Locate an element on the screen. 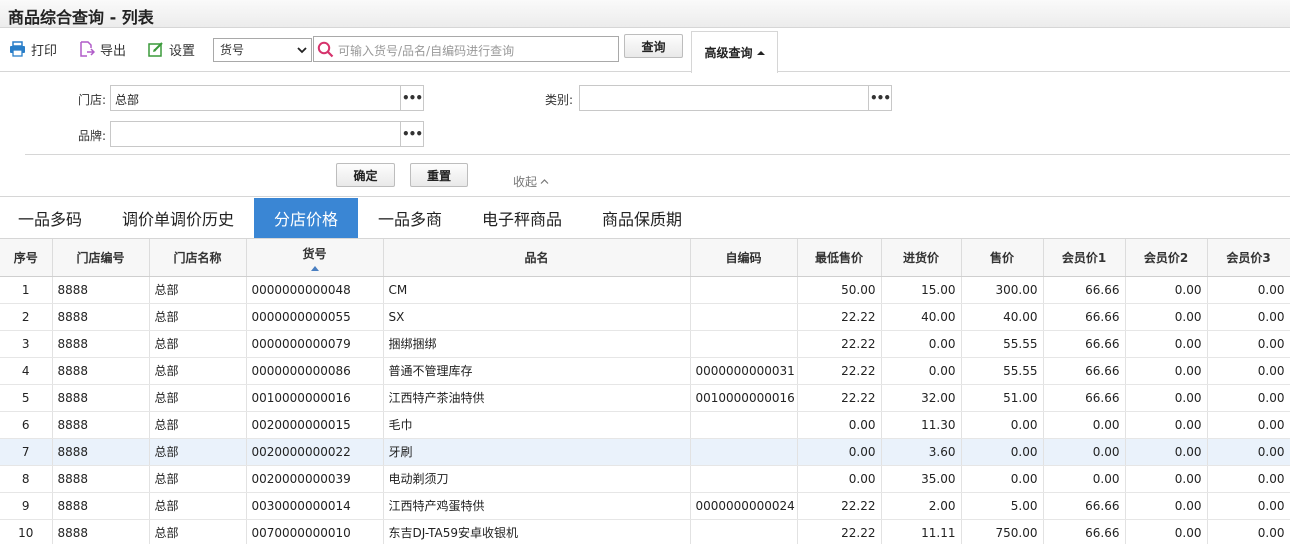 The height and width of the screenshot is (544, 1290). export-button: 导出 is located at coordinates (102, 49).